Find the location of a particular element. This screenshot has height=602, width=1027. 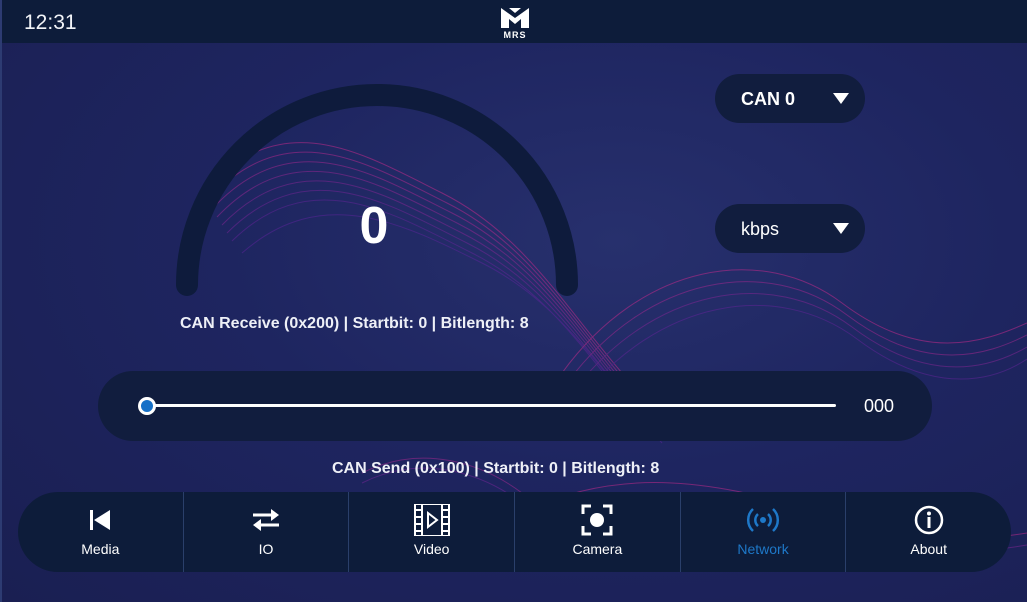

window-edge is located at coordinates (1, 301).